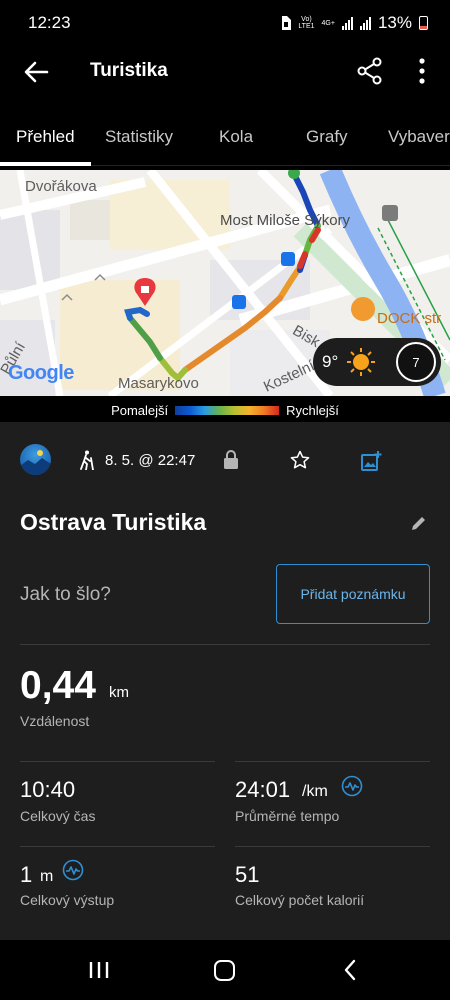  Describe the element at coordinates (150, 460) in the screenshot. I see `activity-date: 8. 5. @ 22:47` at that location.